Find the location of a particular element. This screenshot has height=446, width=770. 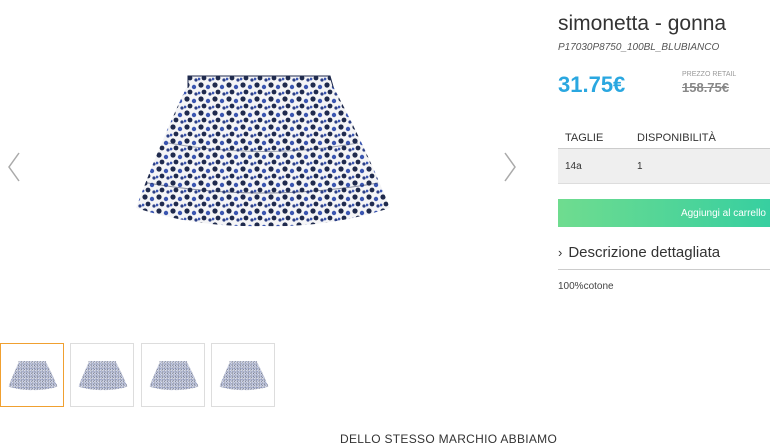

chevron-right-icon: › is located at coordinates (560, 252).